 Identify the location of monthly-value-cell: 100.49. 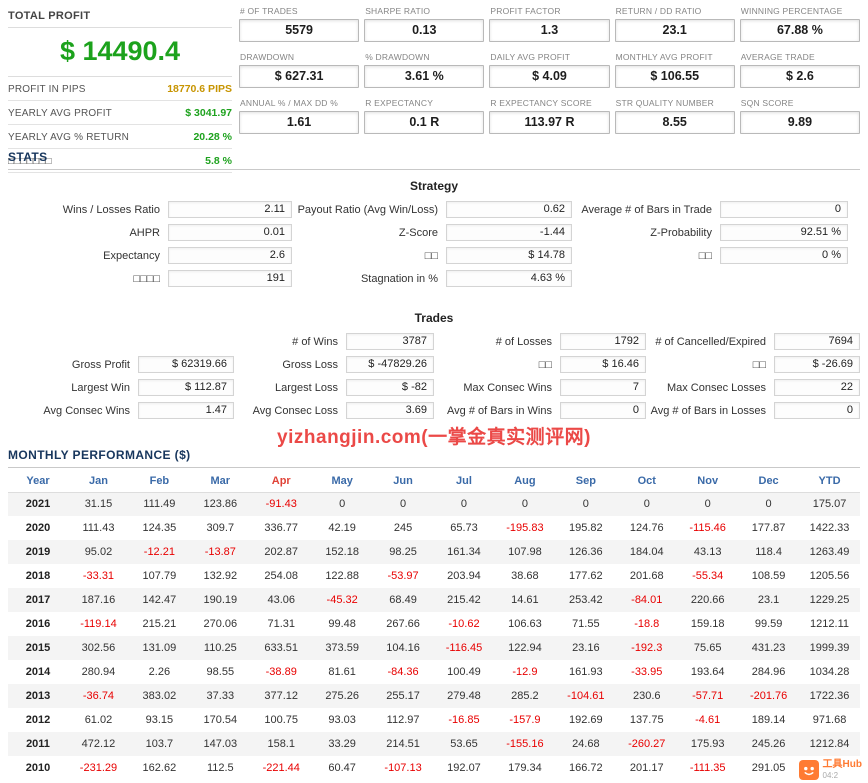
(464, 672).